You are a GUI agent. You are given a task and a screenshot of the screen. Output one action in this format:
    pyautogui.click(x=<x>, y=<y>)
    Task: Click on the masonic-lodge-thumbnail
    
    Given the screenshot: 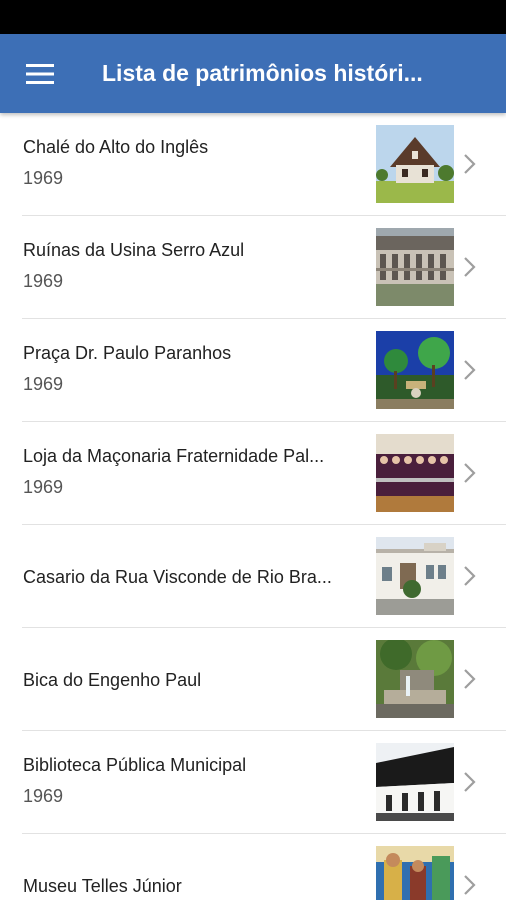 What is the action you would take?
    pyautogui.click(x=415, y=473)
    